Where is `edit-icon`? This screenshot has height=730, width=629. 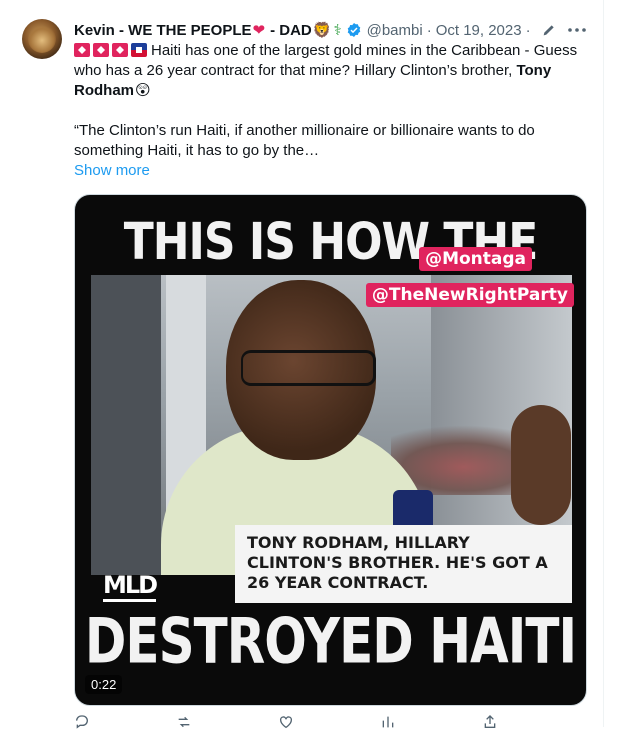
edit-icon is located at coordinates (549, 30).